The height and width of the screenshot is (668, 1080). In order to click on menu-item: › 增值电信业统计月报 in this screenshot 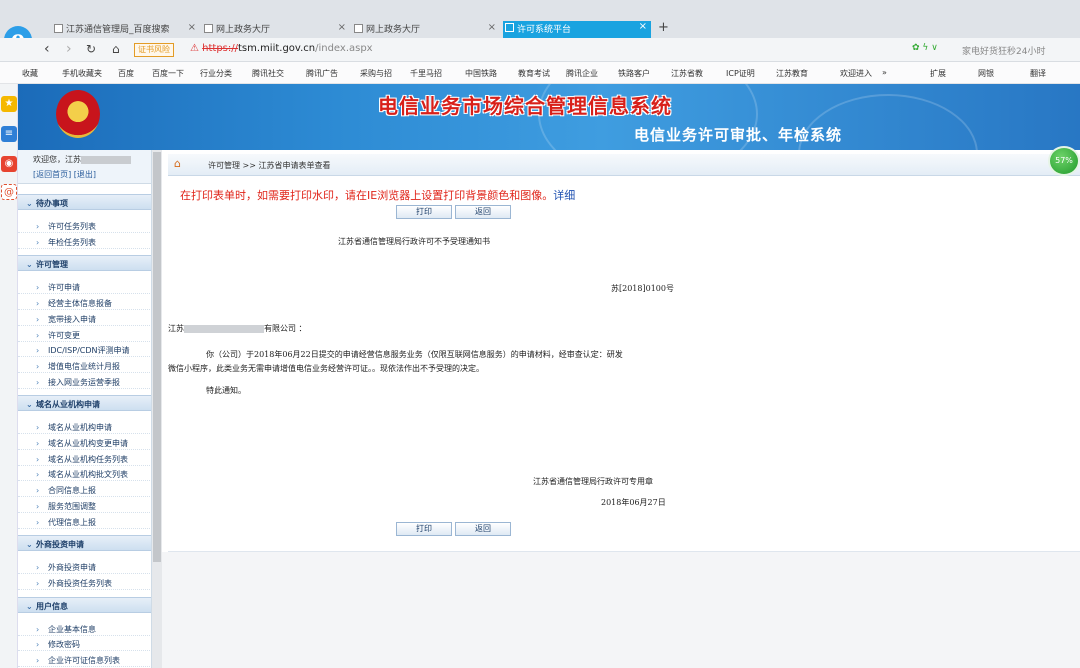, I will do `click(84, 365)`.